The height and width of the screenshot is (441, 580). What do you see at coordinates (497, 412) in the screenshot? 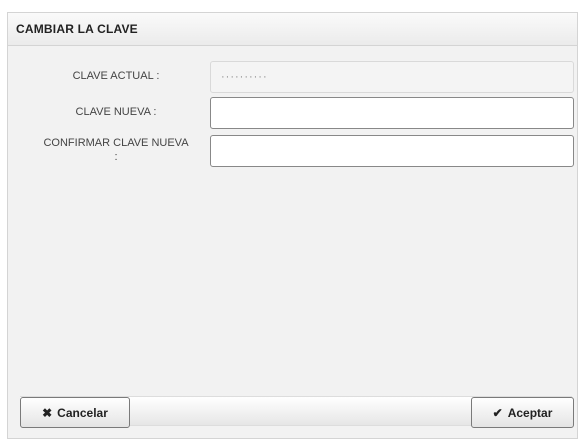
I see `check-icon: ✔` at bounding box center [497, 412].